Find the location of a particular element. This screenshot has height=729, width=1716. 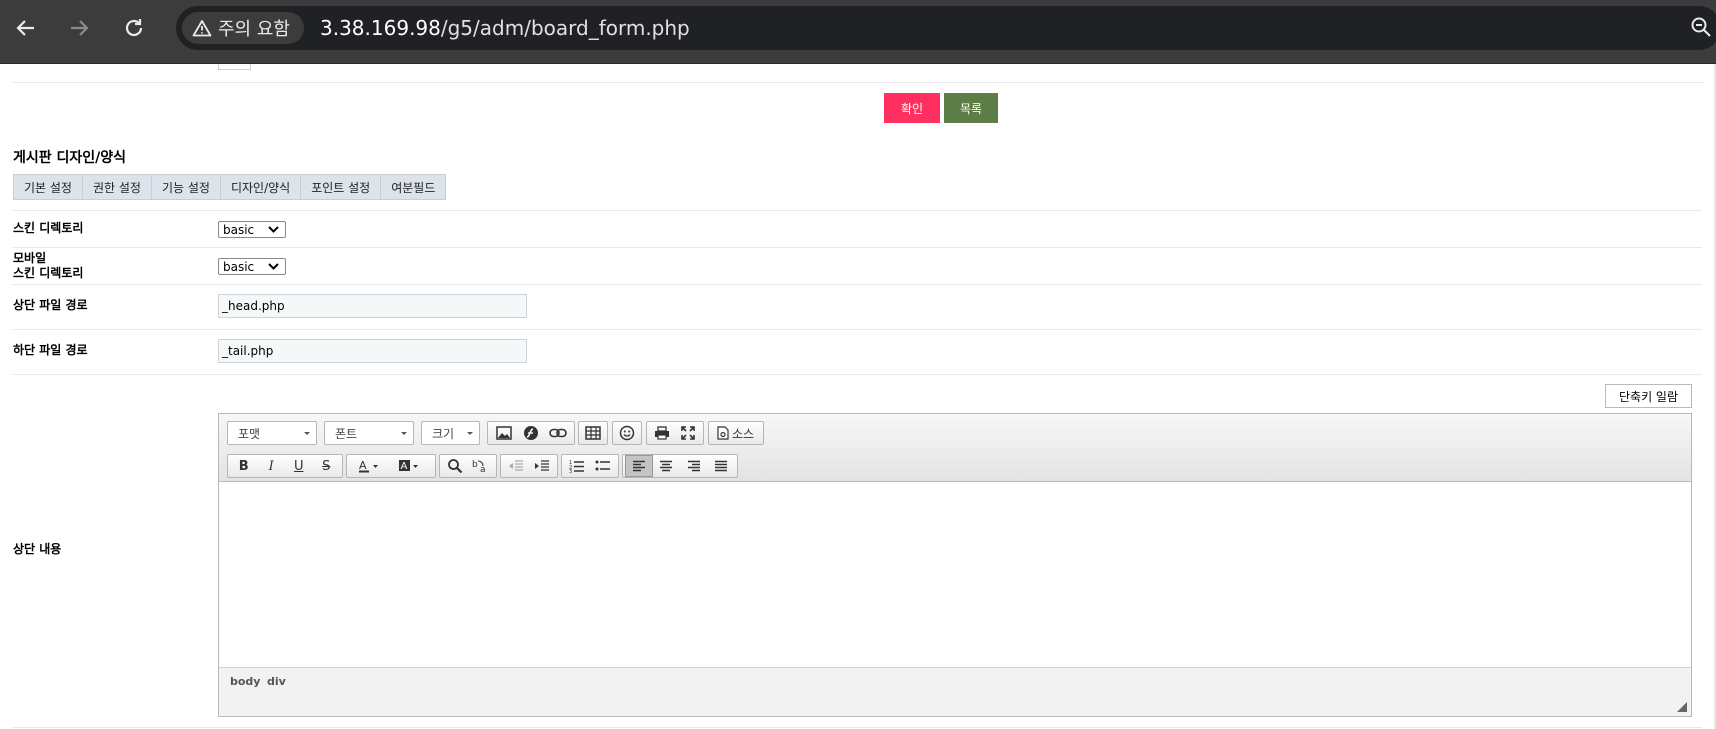

tab-extra-fields: 여분필드 is located at coordinates (413, 187).